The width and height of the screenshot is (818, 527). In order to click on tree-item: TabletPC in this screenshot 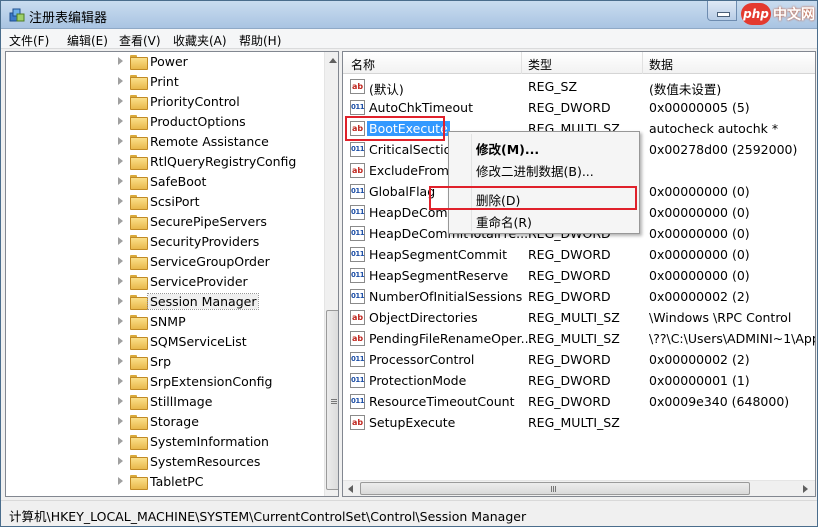, I will do `click(163, 482)`.